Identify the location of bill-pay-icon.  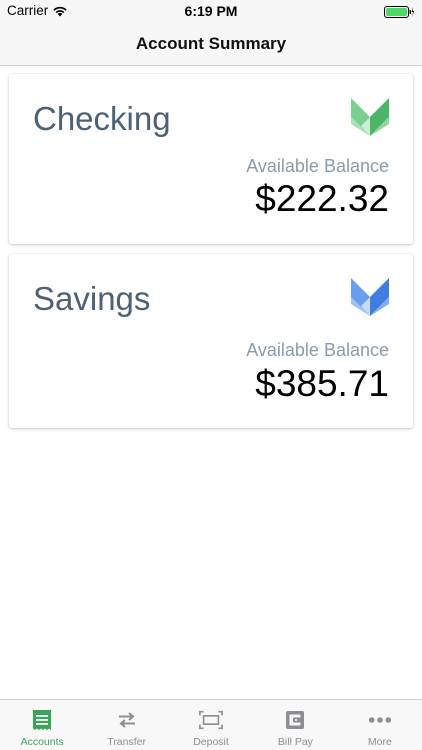
(295, 720).